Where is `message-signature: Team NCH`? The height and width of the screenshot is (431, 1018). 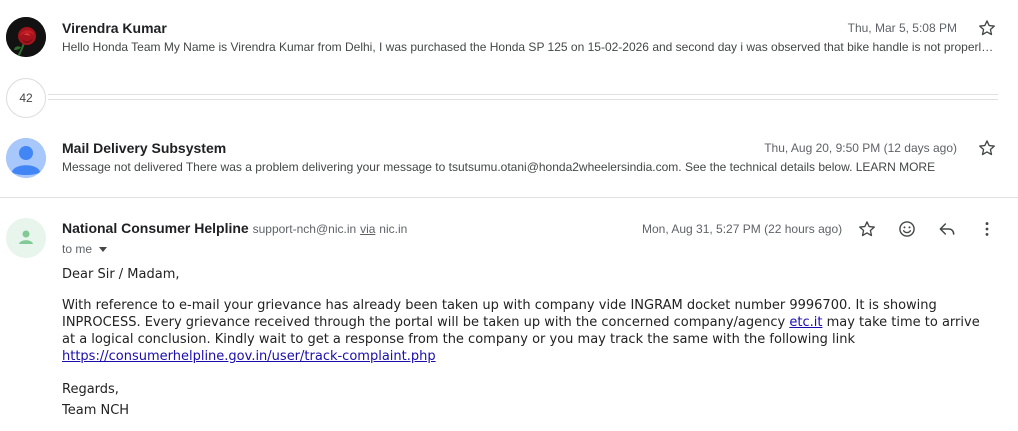 message-signature: Team NCH is located at coordinates (96, 410).